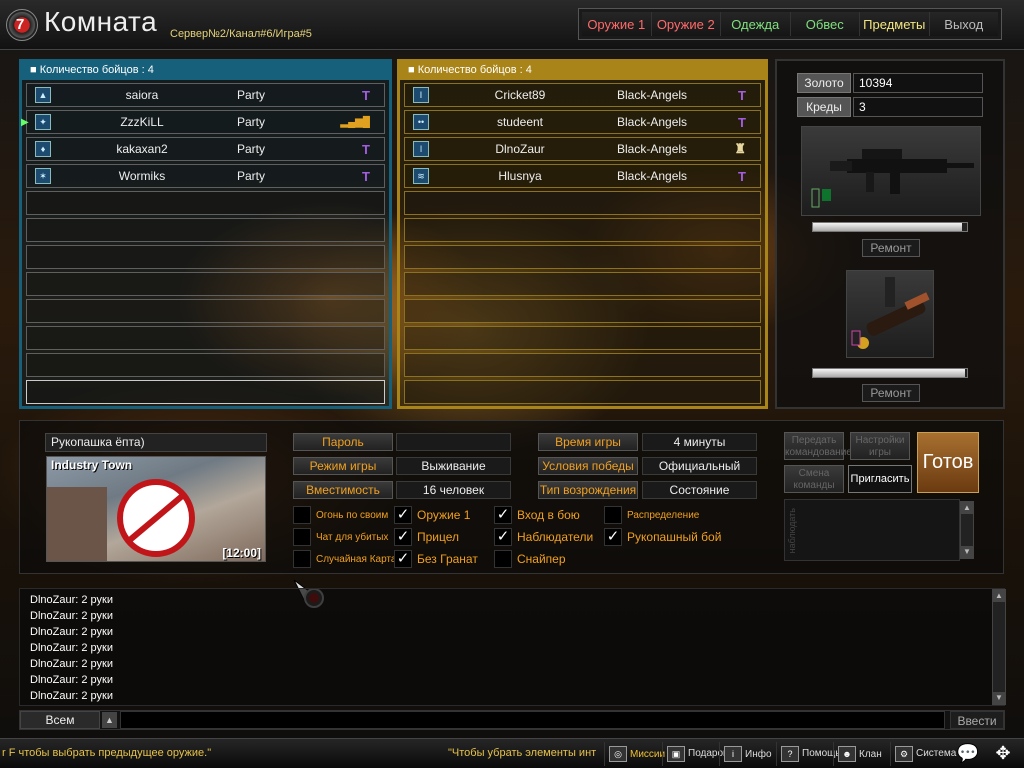  I want to click on player-row: ≋ Hlusnya Black-Angels Т, so click(582, 176).